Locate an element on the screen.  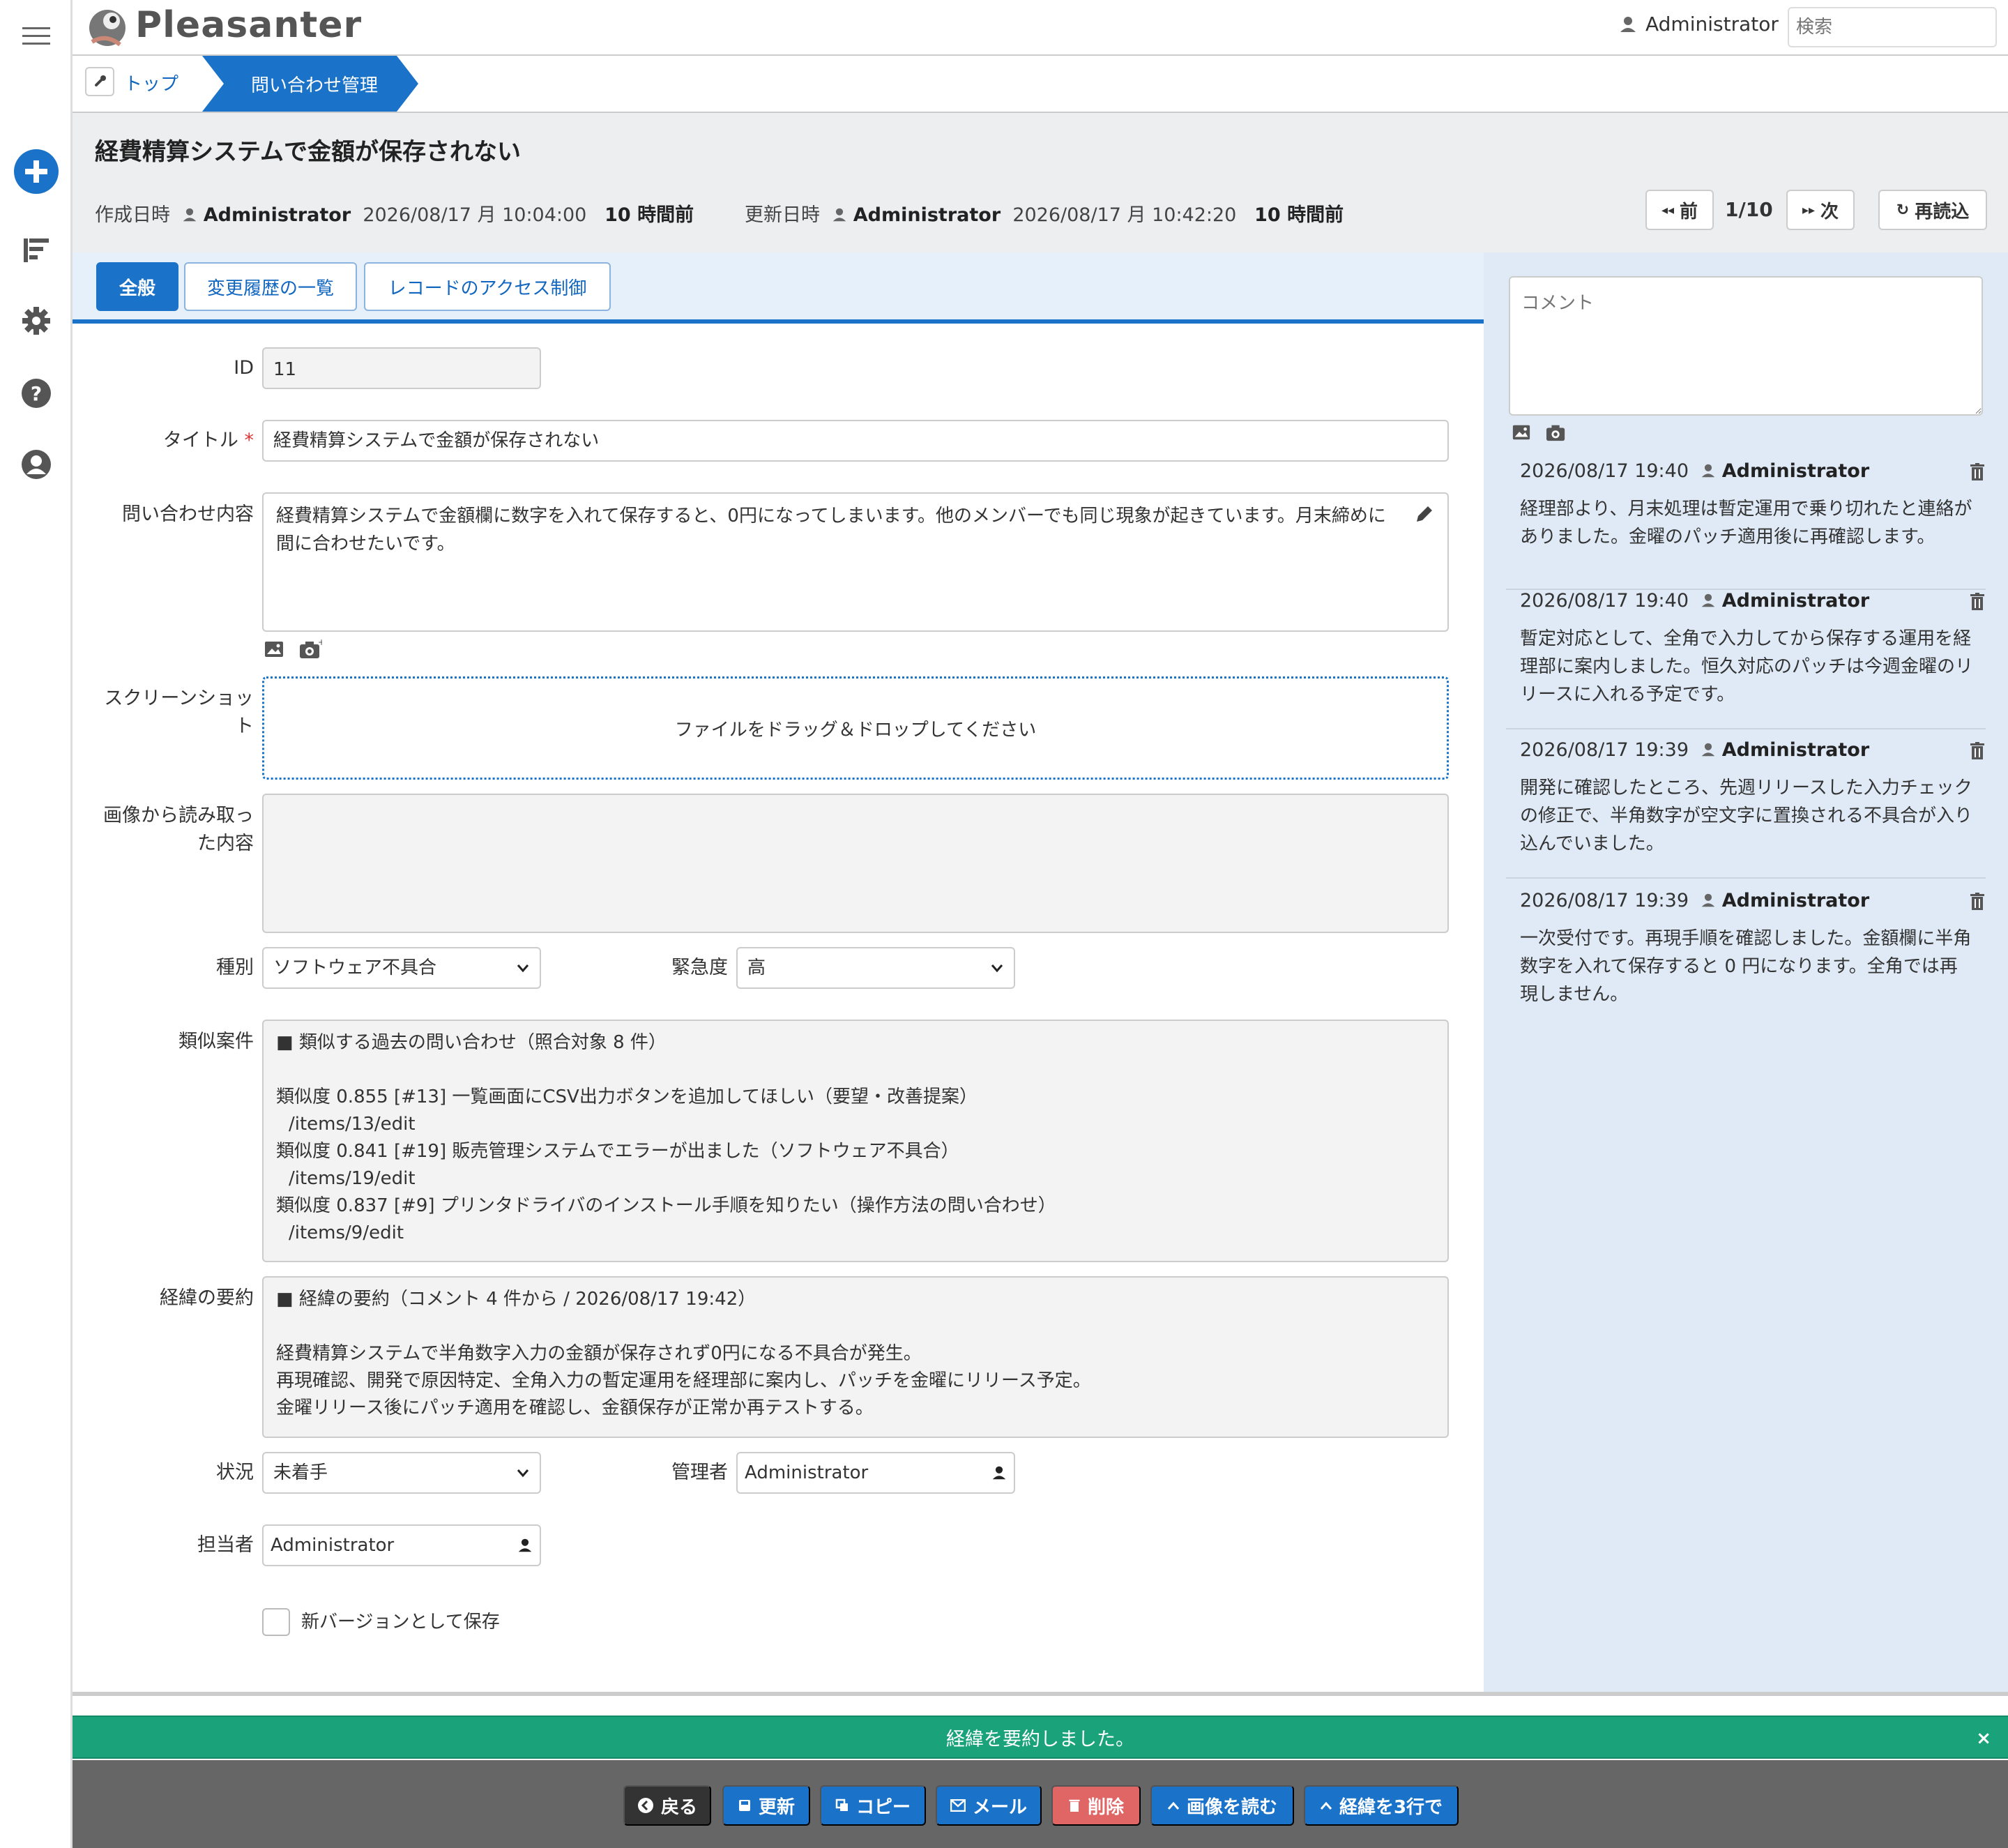
next-icon: ▸▸ is located at coordinates (1809, 210).